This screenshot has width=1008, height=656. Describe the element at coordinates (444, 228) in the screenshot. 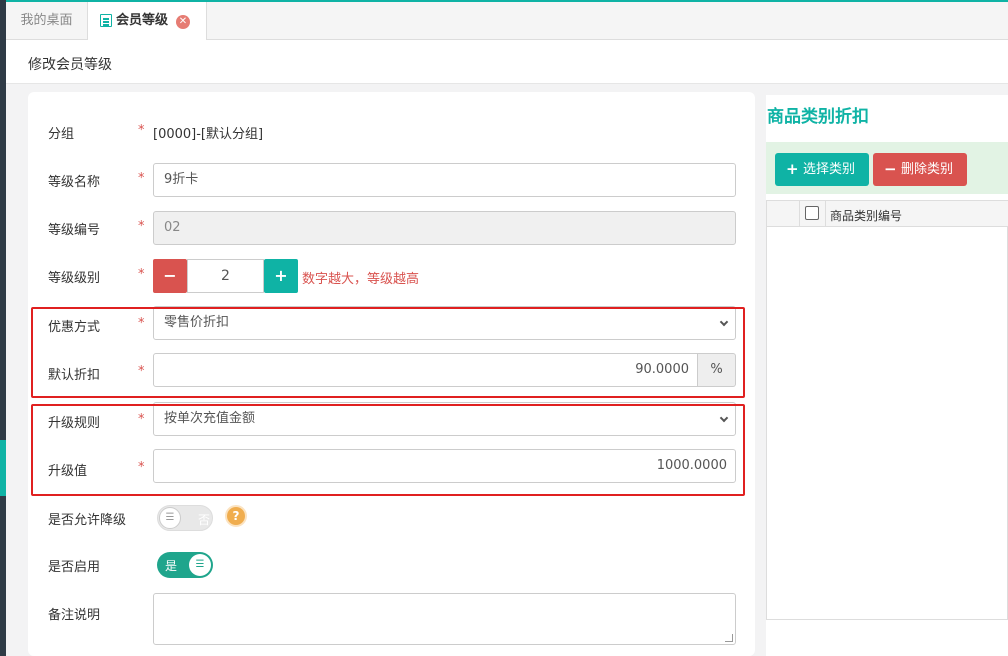

I see `level-code-input: 02` at that location.